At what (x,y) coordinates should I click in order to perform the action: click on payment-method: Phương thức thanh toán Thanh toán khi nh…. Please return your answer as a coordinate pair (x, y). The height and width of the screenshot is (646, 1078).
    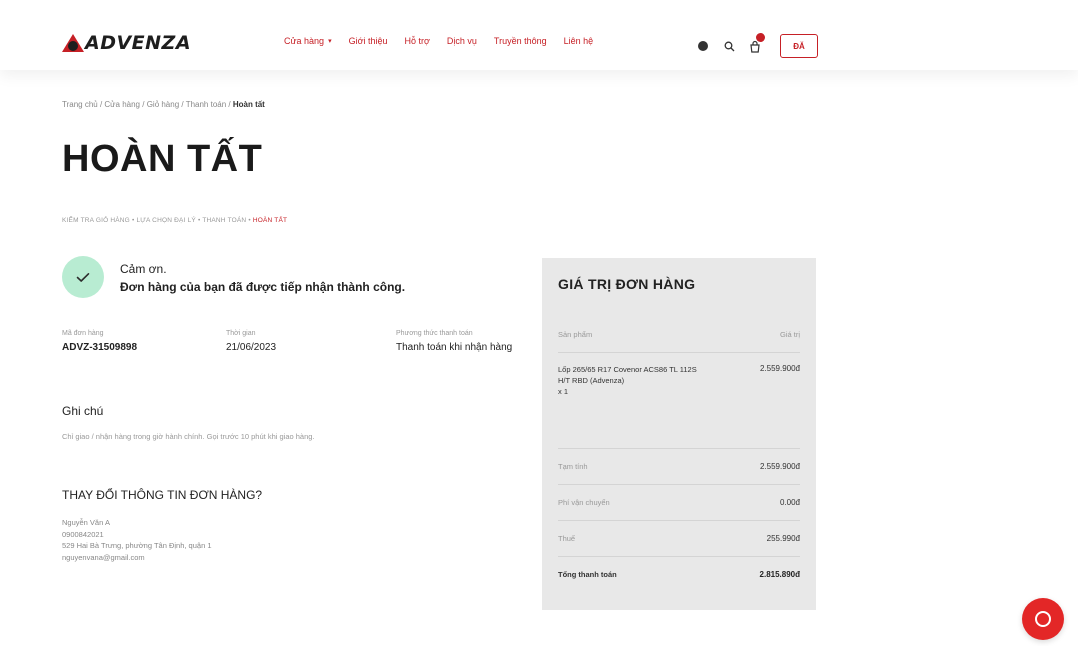
    Looking at the image, I should click on (458, 342).